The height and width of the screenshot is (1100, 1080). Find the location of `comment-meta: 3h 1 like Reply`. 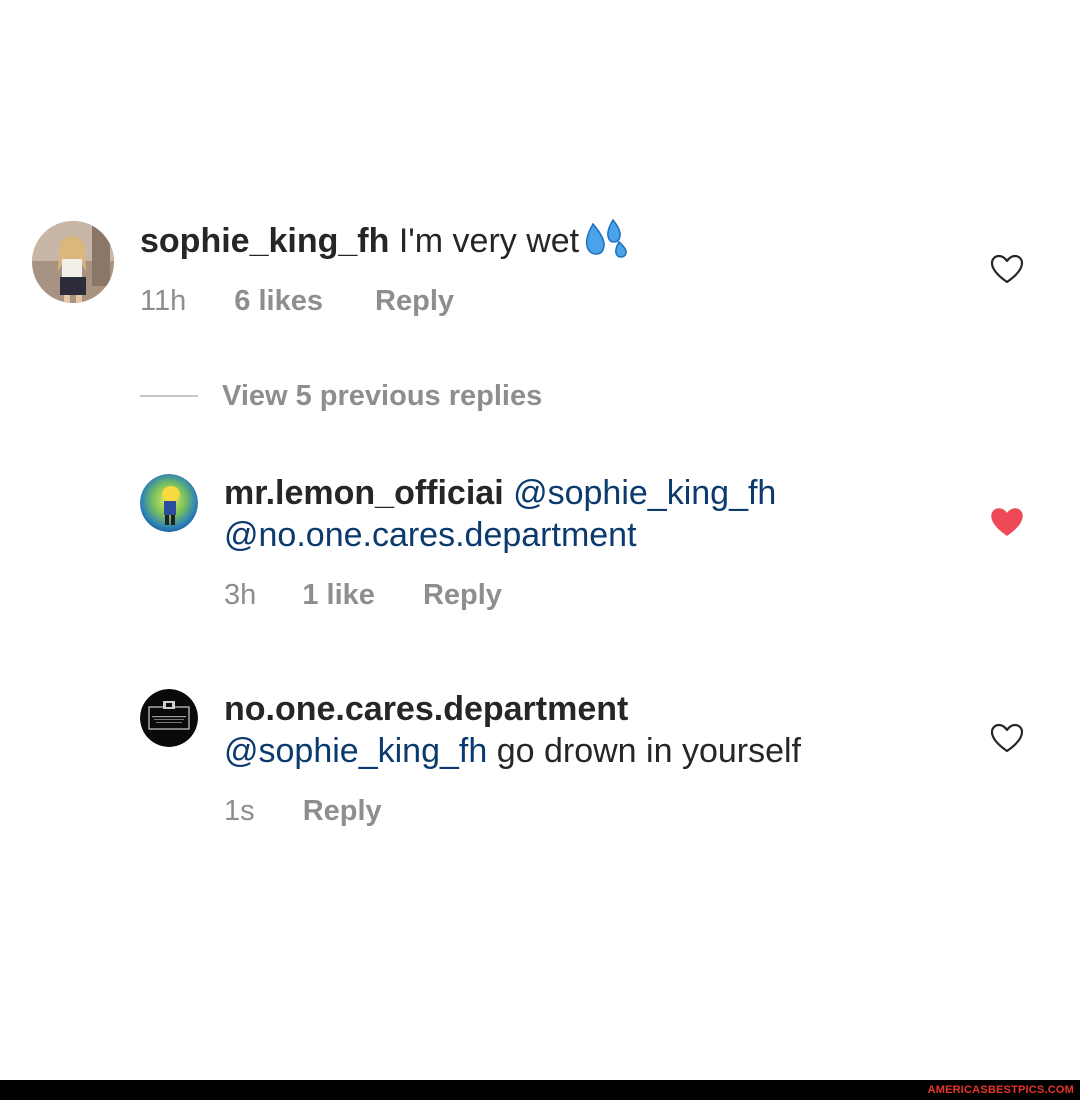

comment-meta: 3h 1 like Reply is located at coordinates (363, 595).